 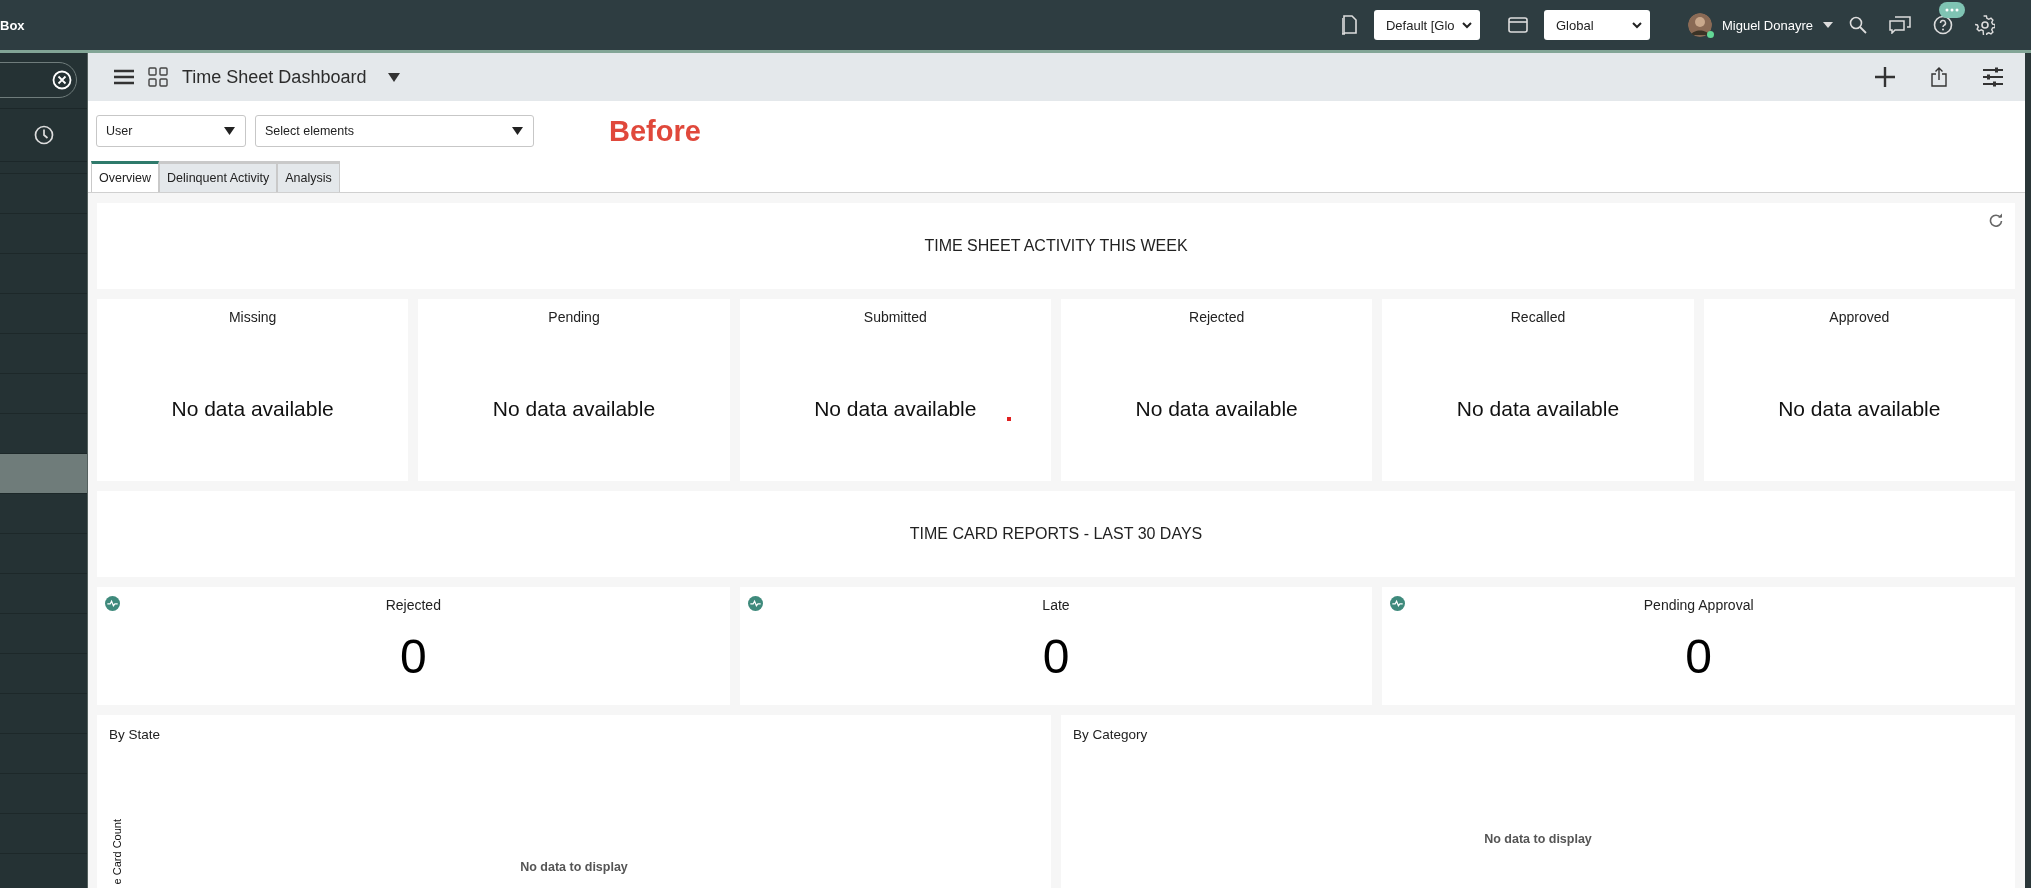 I want to click on section-title: TIME SHEET ACTIVITY THIS WEEK, so click(x=1056, y=246).